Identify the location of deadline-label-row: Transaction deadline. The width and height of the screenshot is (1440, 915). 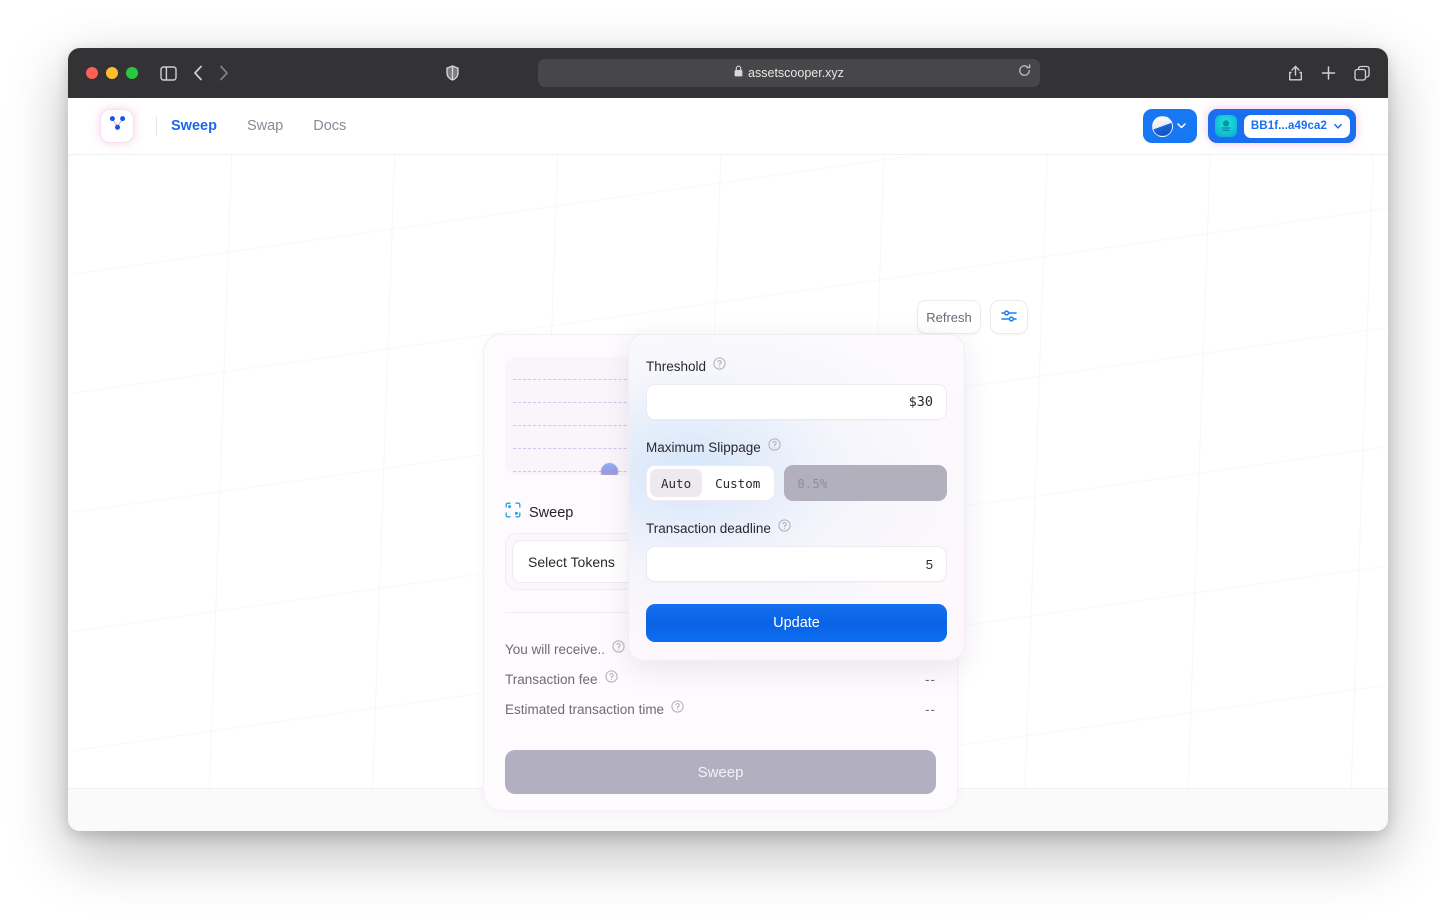
(796, 528).